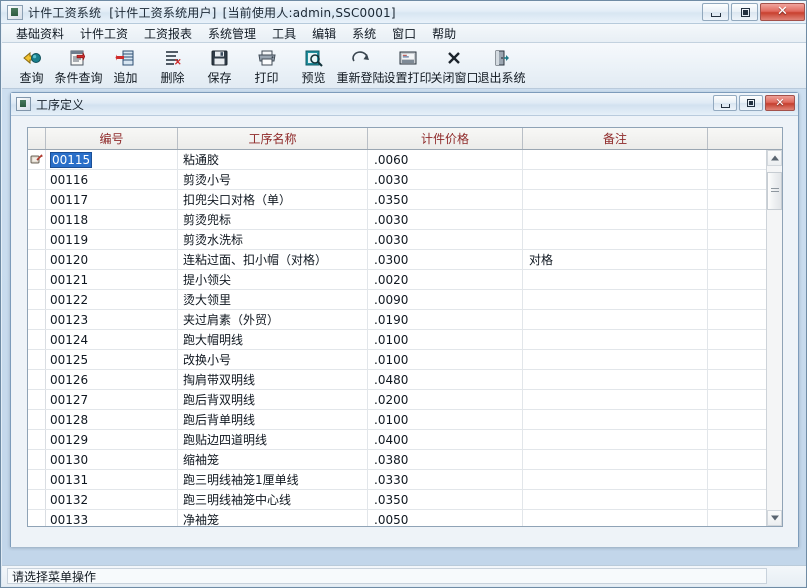 The width and height of the screenshot is (807, 588). I want to click on child-minimize-button, so click(725, 103).